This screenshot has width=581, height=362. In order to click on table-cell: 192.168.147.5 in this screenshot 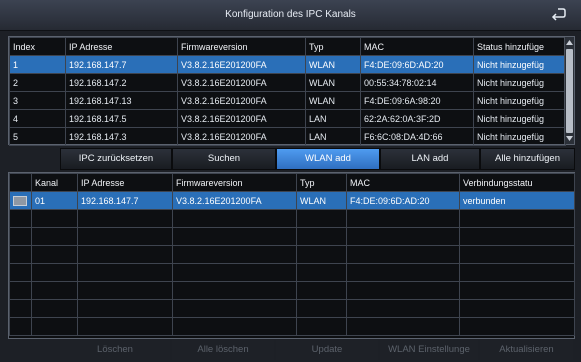, I will do `click(121, 118)`.